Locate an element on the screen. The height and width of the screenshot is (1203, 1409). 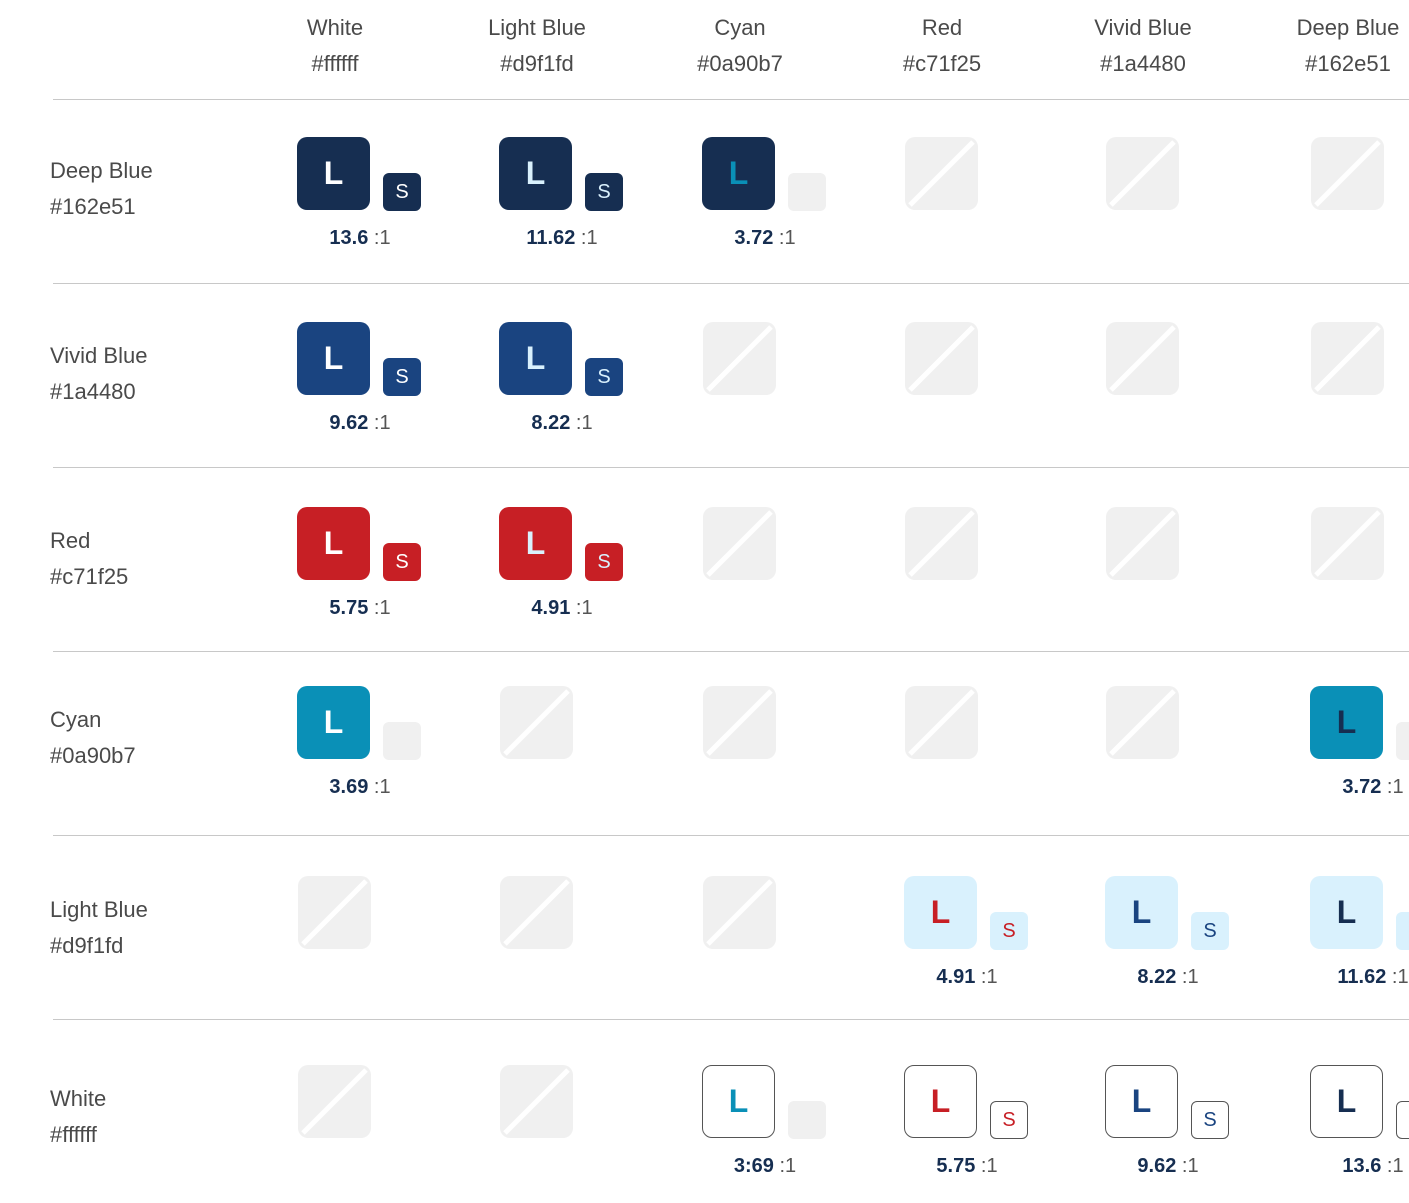
row-header: Red #c71f25 is located at coordinates (89, 559).